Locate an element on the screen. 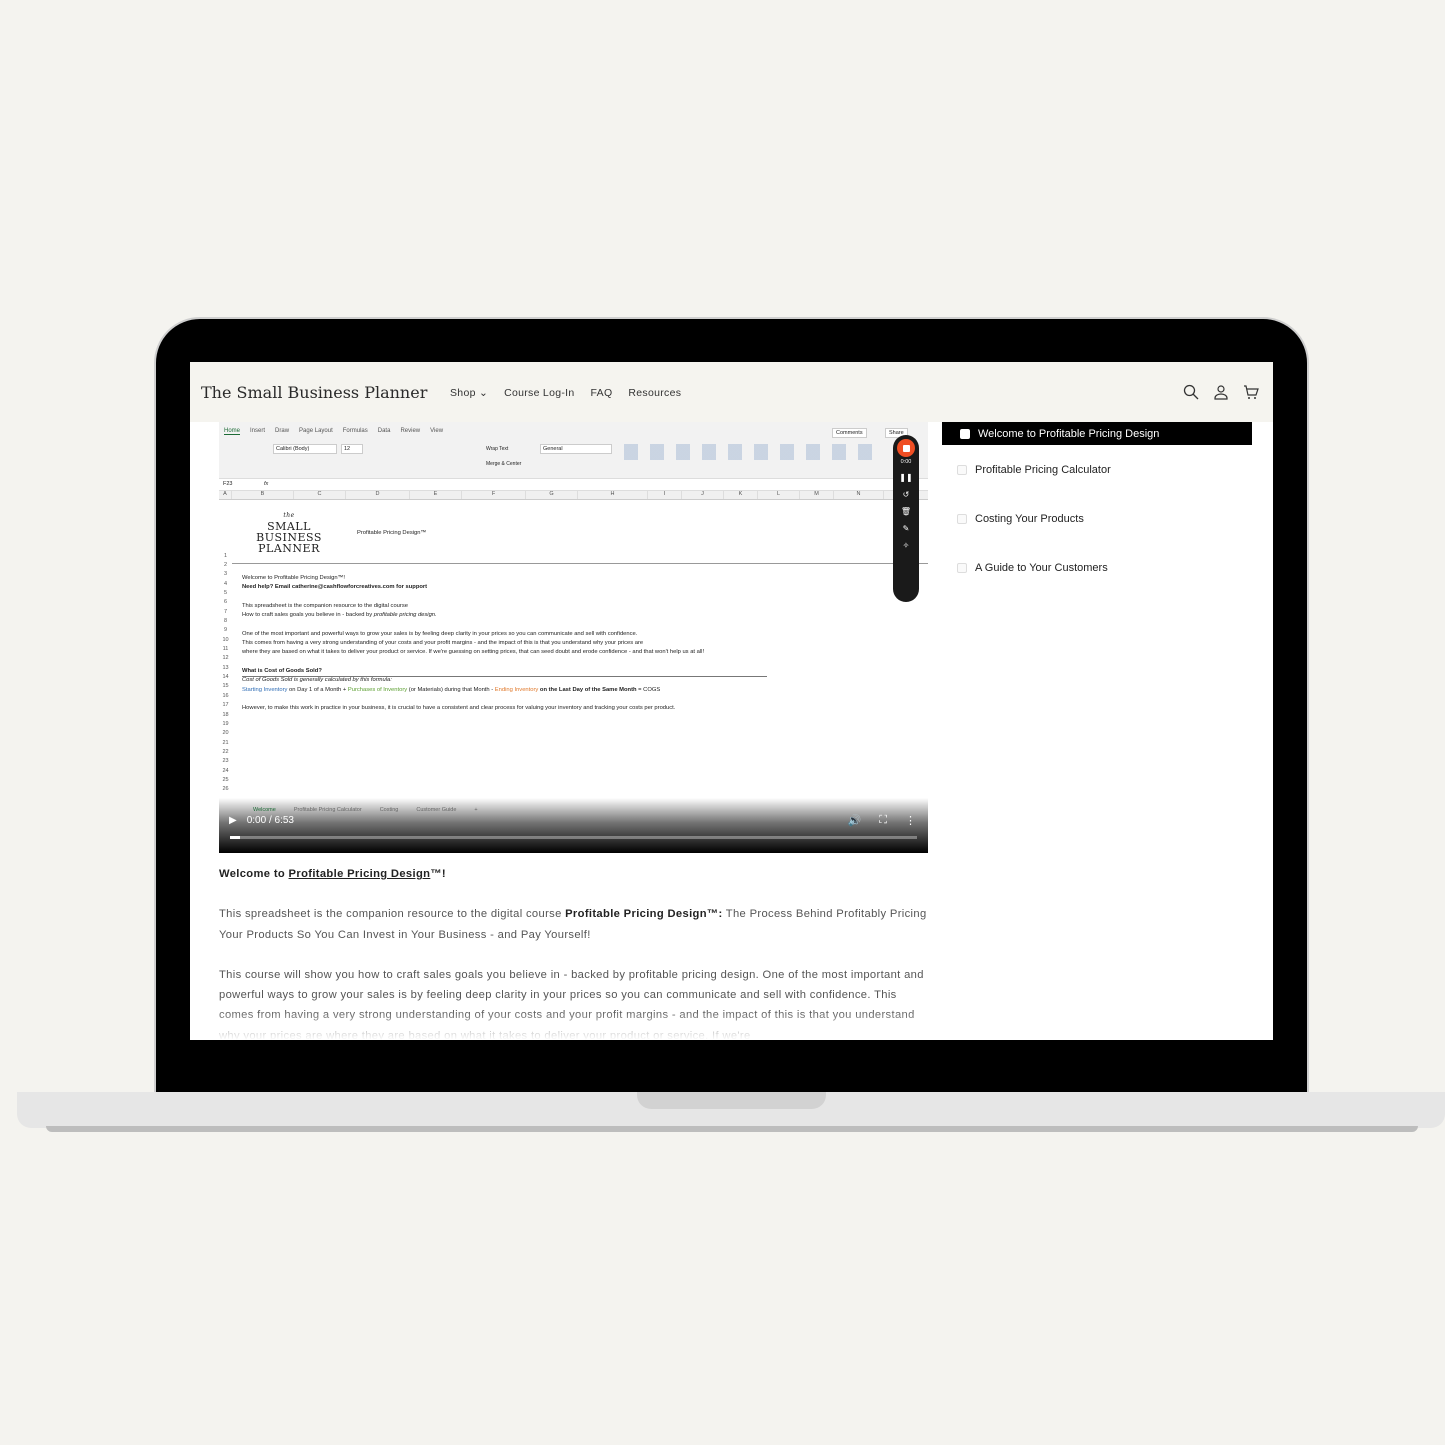 The width and height of the screenshot is (1445, 1445). column-header: L is located at coordinates (779, 495).